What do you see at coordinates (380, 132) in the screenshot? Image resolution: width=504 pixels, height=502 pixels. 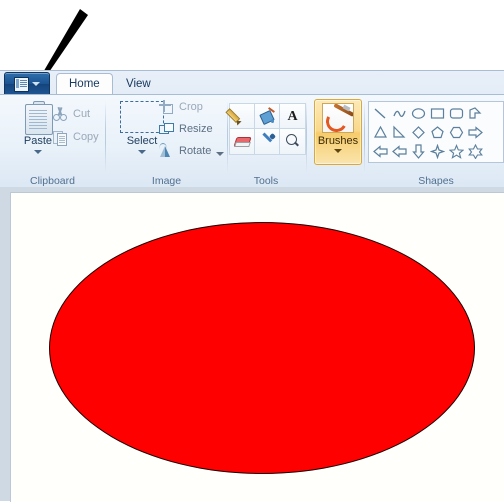 I see `shape-triangle` at bounding box center [380, 132].